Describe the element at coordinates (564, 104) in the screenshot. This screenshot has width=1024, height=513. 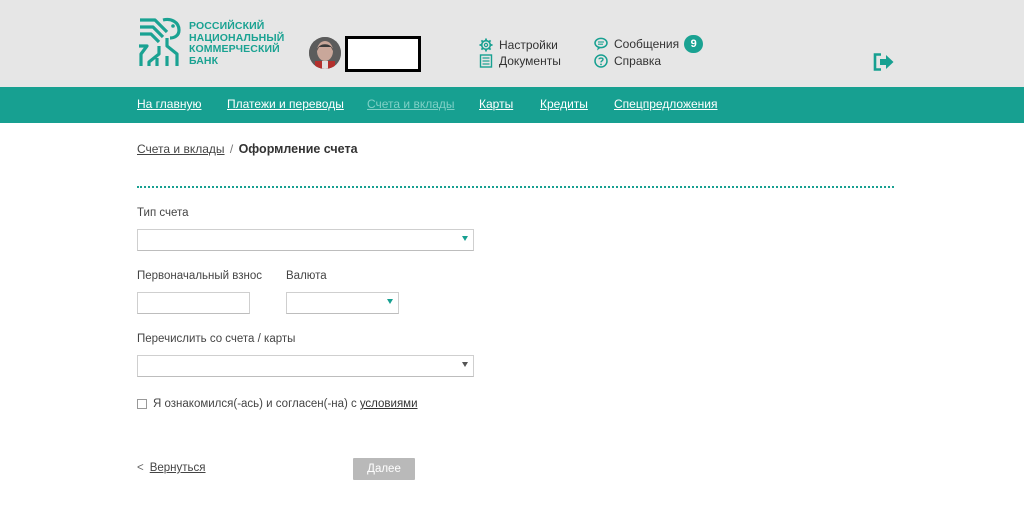
I see `nav-item-credits: Кредиты` at that location.